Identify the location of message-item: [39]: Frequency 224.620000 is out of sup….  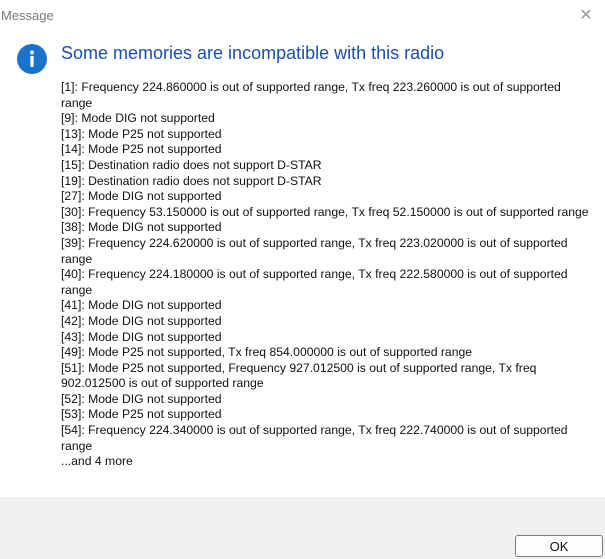
(314, 250).